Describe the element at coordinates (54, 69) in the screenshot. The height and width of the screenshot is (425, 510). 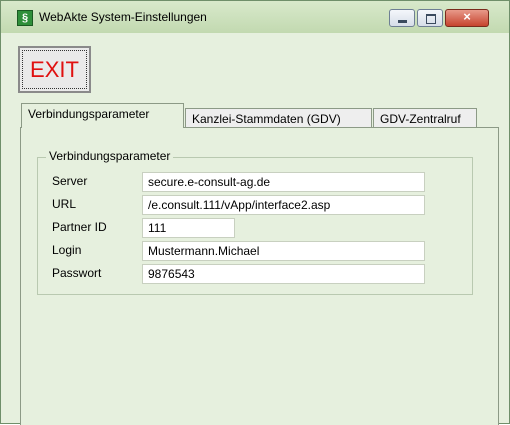
I see `exit-button: EXIT` at that location.